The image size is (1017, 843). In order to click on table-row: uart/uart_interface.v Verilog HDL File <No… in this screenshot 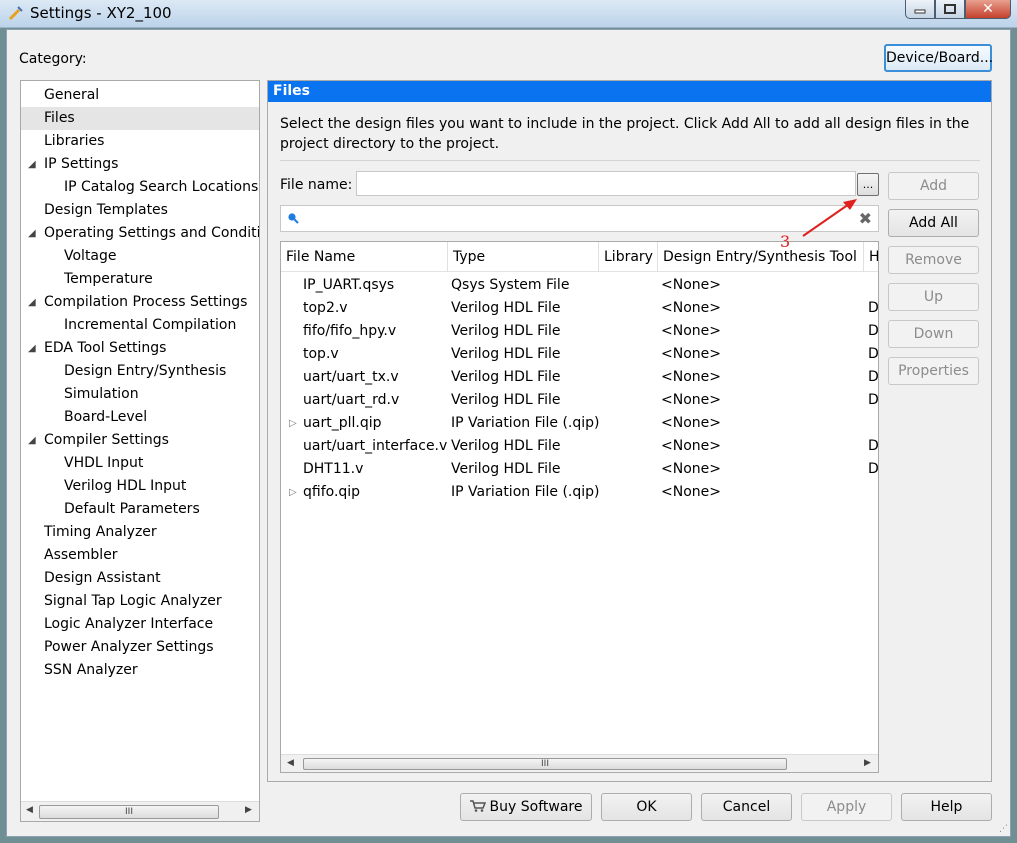, I will do `click(580, 446)`.